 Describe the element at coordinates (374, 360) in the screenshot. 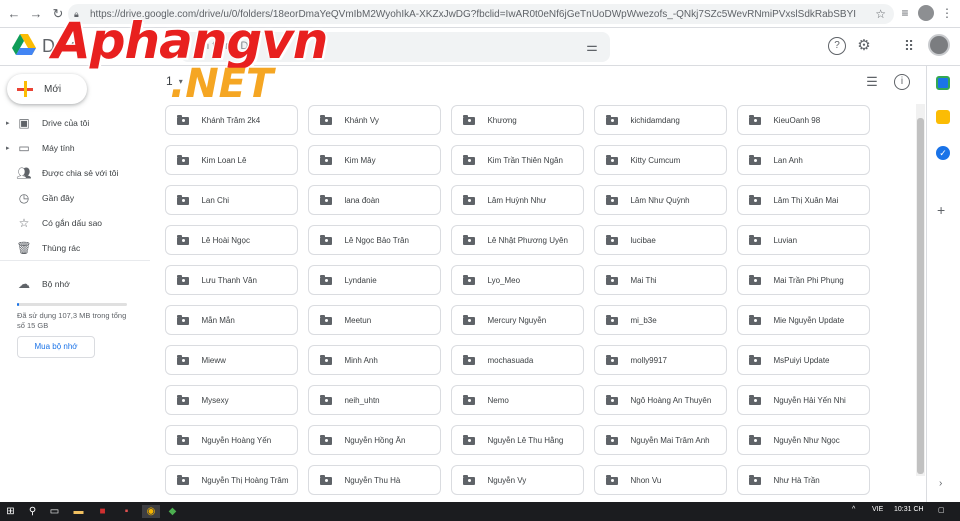

I see `folder-item: Minh Anh` at that location.